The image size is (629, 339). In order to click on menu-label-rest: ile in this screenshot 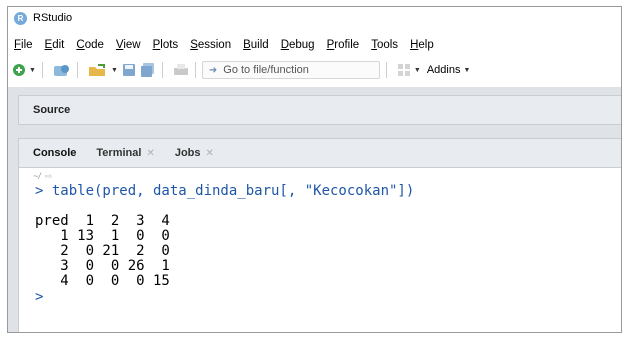, I will do `click(27, 44)`.